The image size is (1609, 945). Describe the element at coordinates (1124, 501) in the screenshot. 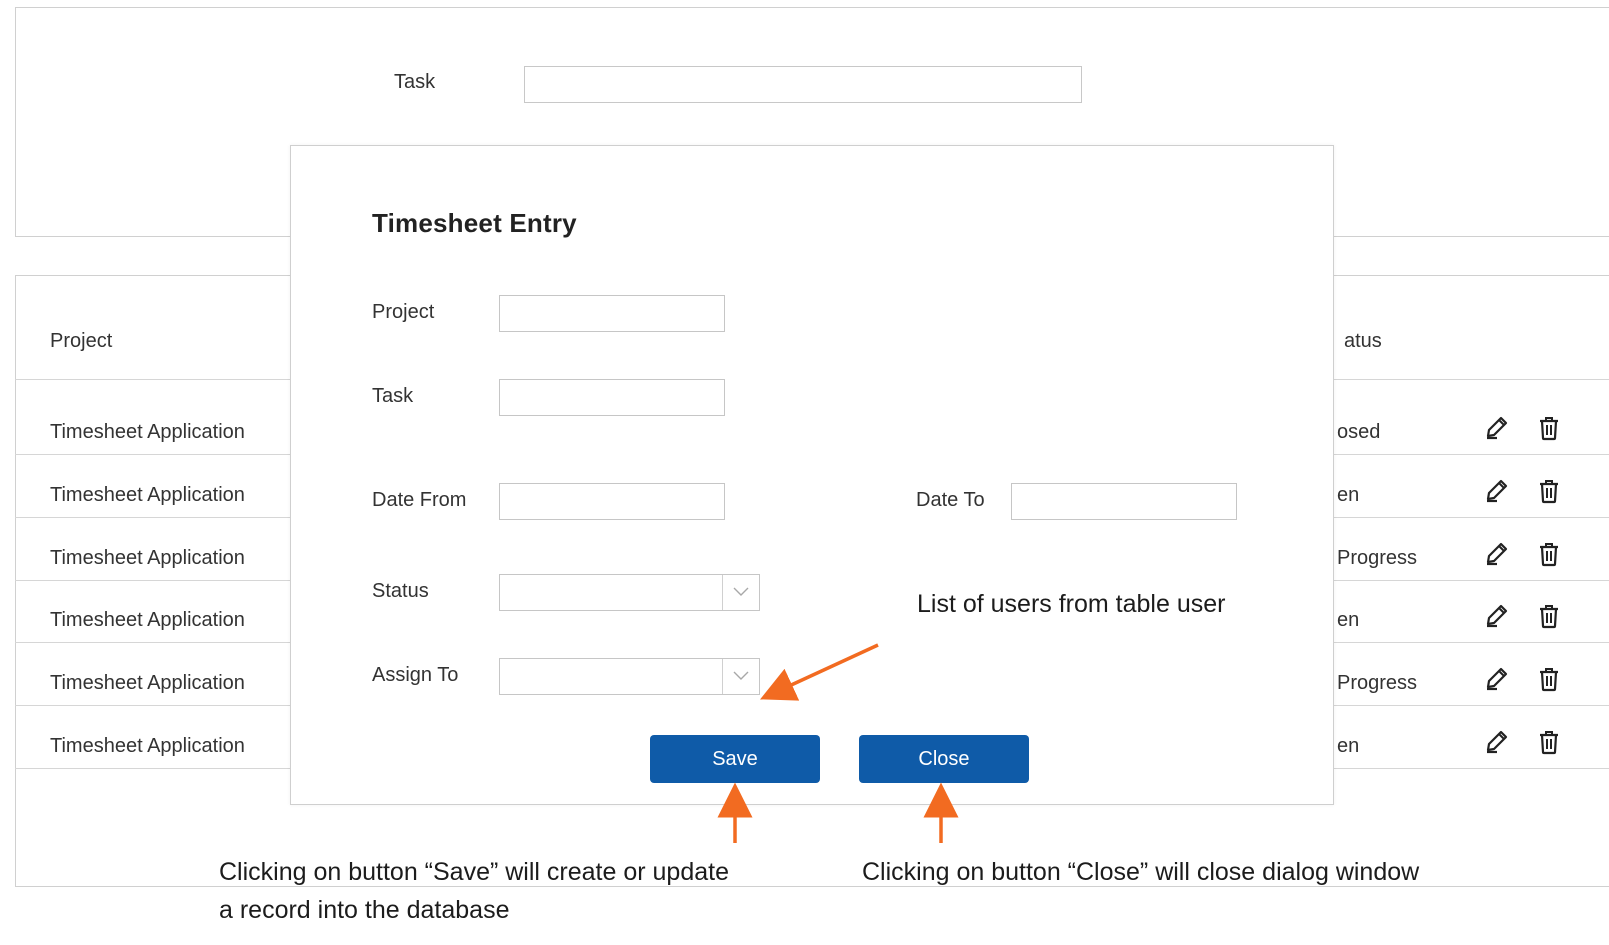

I see `date-to-input` at that location.